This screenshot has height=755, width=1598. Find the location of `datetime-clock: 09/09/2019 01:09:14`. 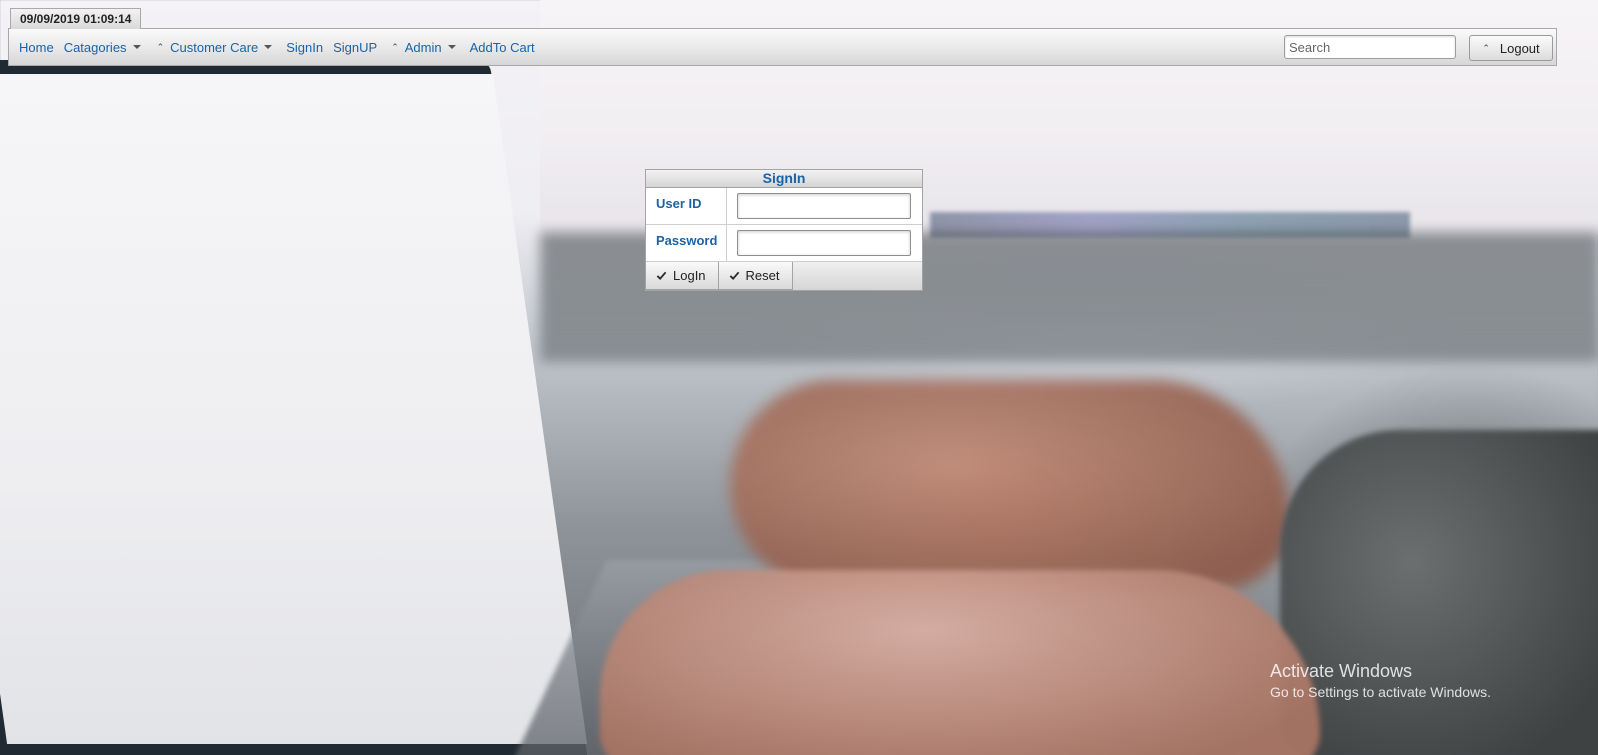

datetime-clock: 09/09/2019 01:09:14 is located at coordinates (76, 18).